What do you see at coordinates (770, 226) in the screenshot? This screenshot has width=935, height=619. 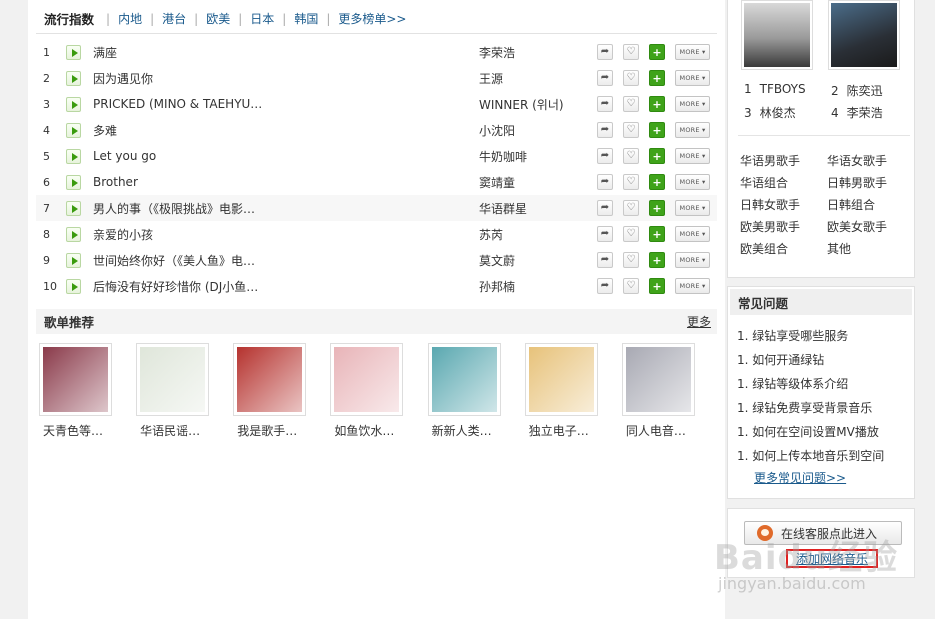 I see `category-west-male: 欧美男歌手` at bounding box center [770, 226].